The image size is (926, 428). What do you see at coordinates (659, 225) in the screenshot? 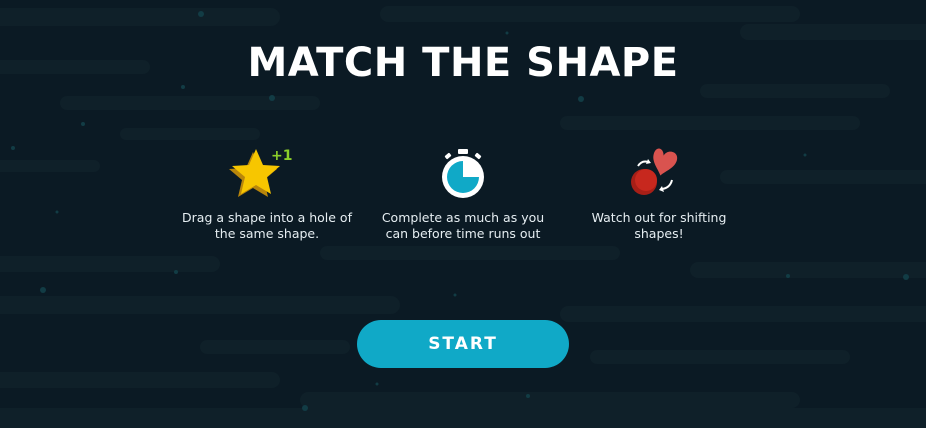
I see `feature-shifting-shapes-text: Watch out for shifting shapes!` at bounding box center [659, 225].